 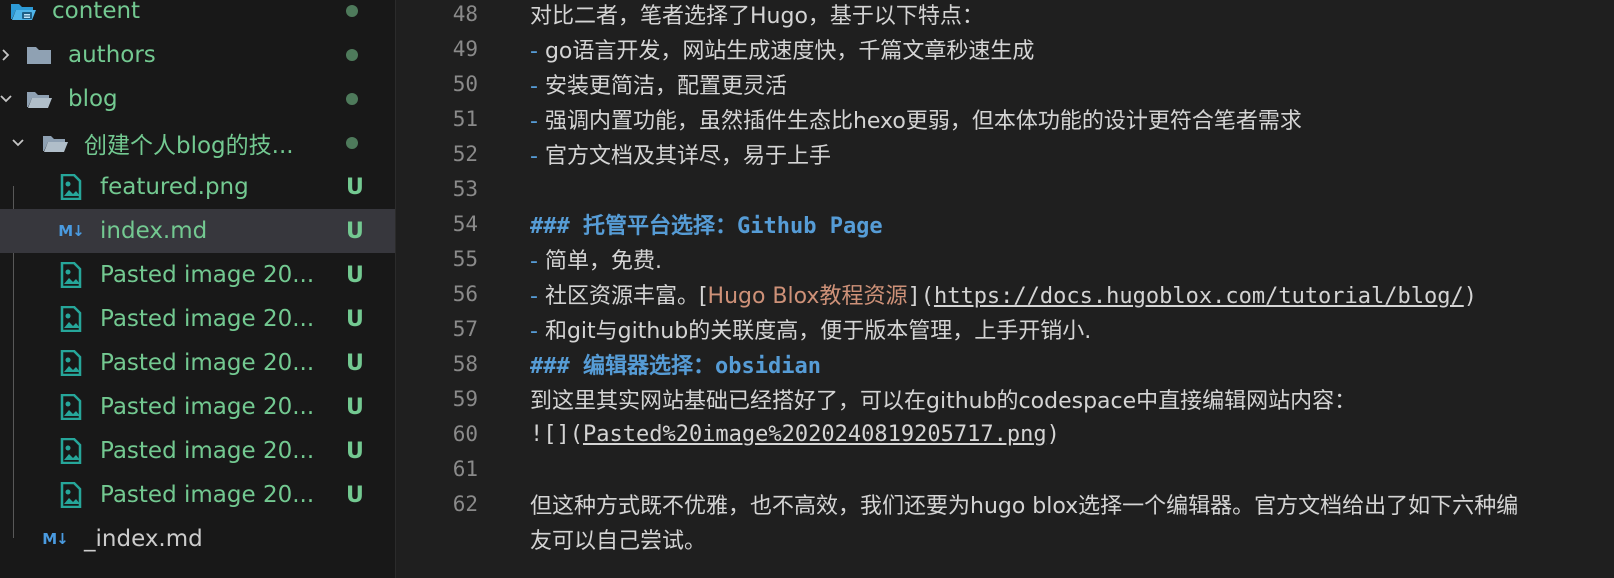 What do you see at coordinates (197, 55) in the screenshot?
I see `tree-item: authors` at bounding box center [197, 55].